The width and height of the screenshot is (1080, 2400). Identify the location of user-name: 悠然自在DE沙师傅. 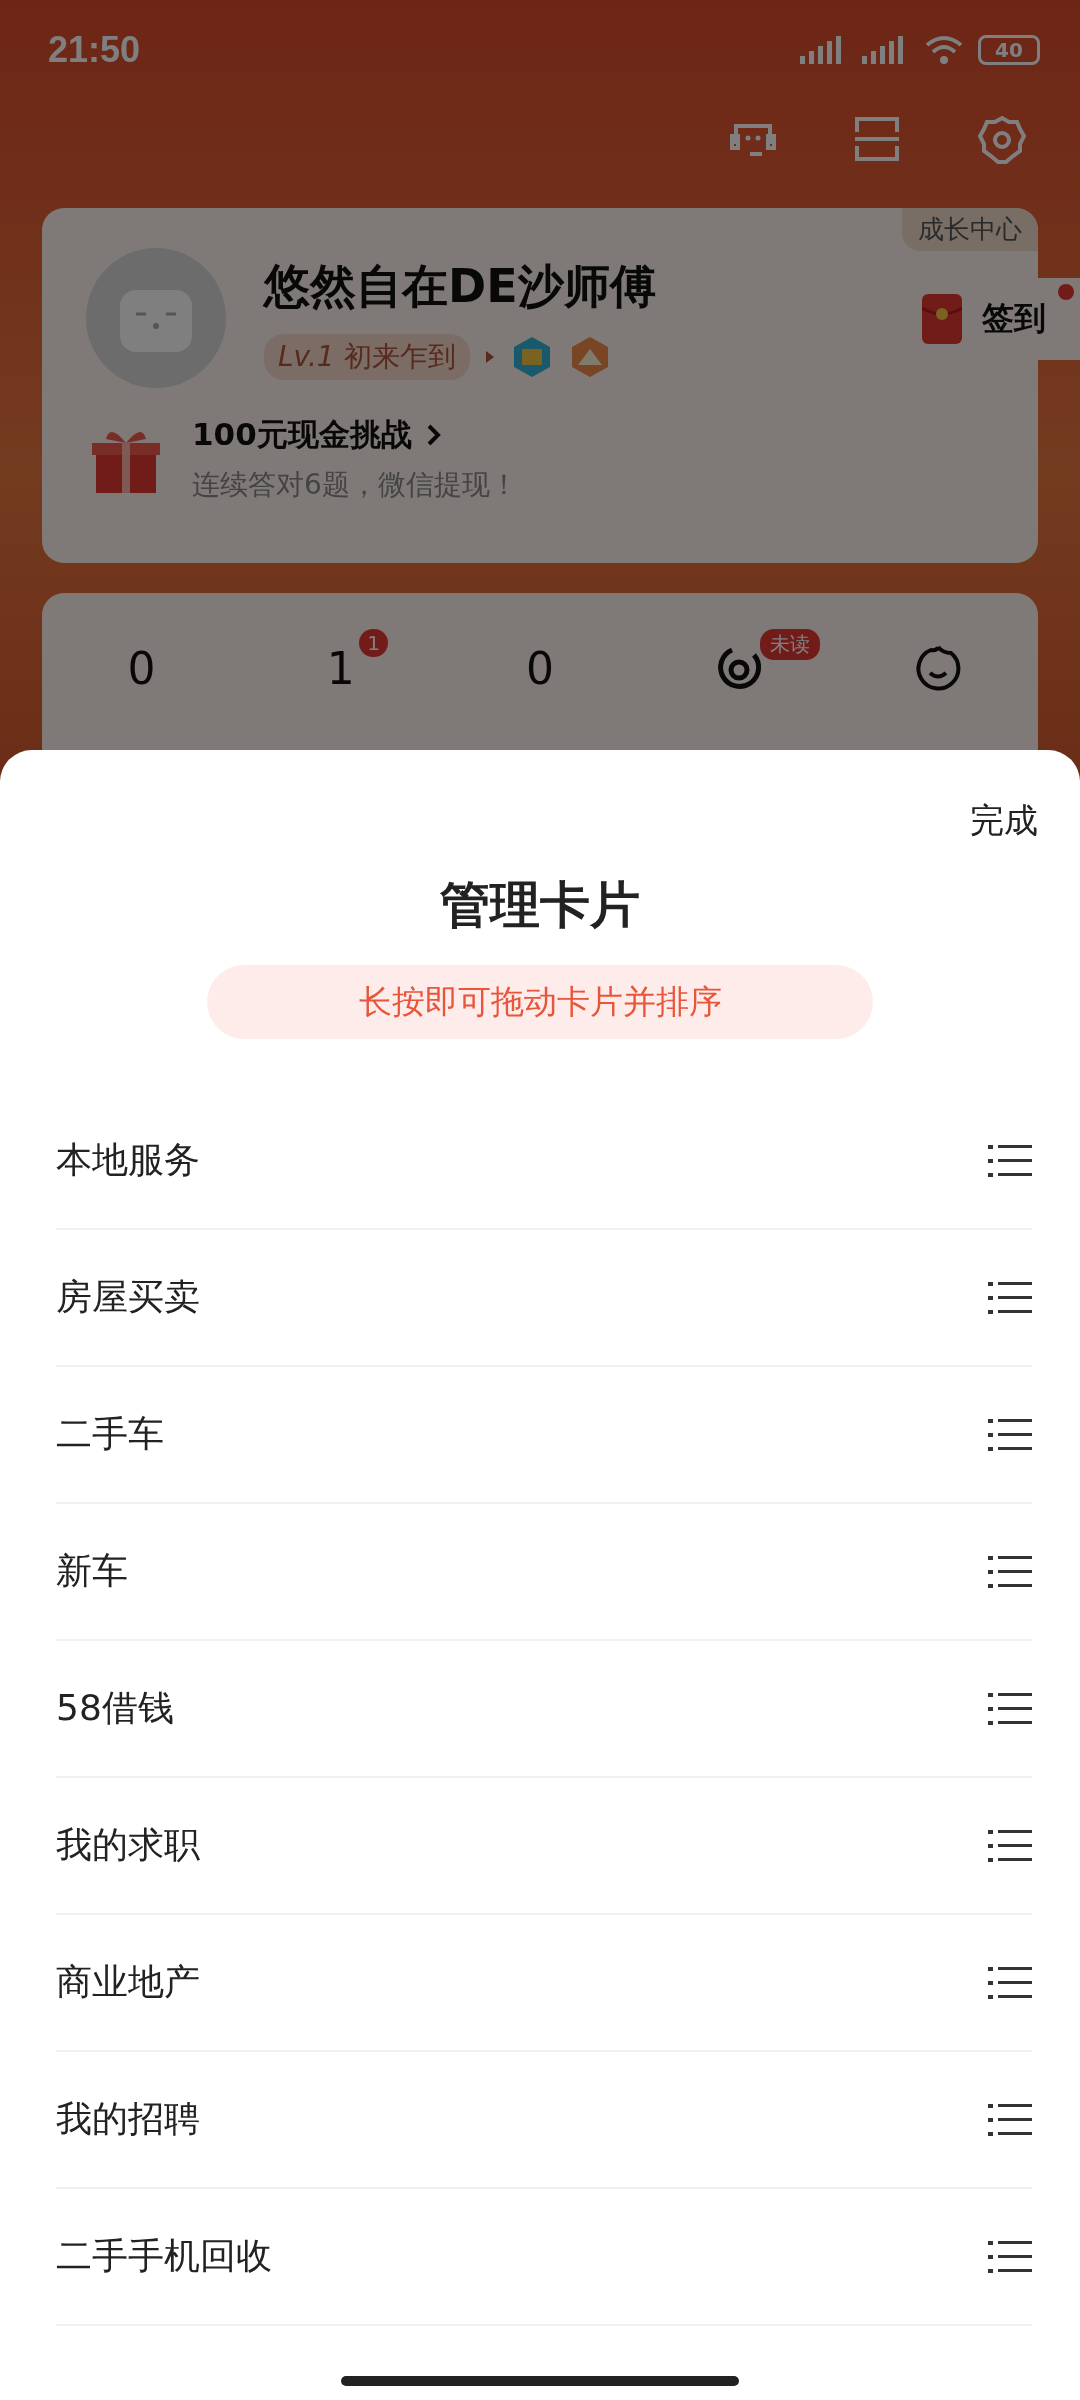
(460, 286).